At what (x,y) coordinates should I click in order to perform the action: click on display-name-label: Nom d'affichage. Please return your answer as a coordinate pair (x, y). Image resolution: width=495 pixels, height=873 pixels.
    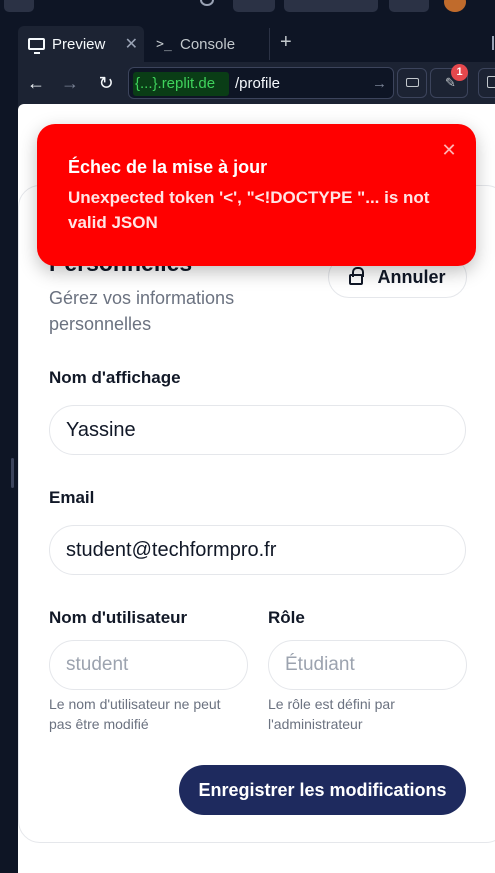
    Looking at the image, I should click on (115, 377).